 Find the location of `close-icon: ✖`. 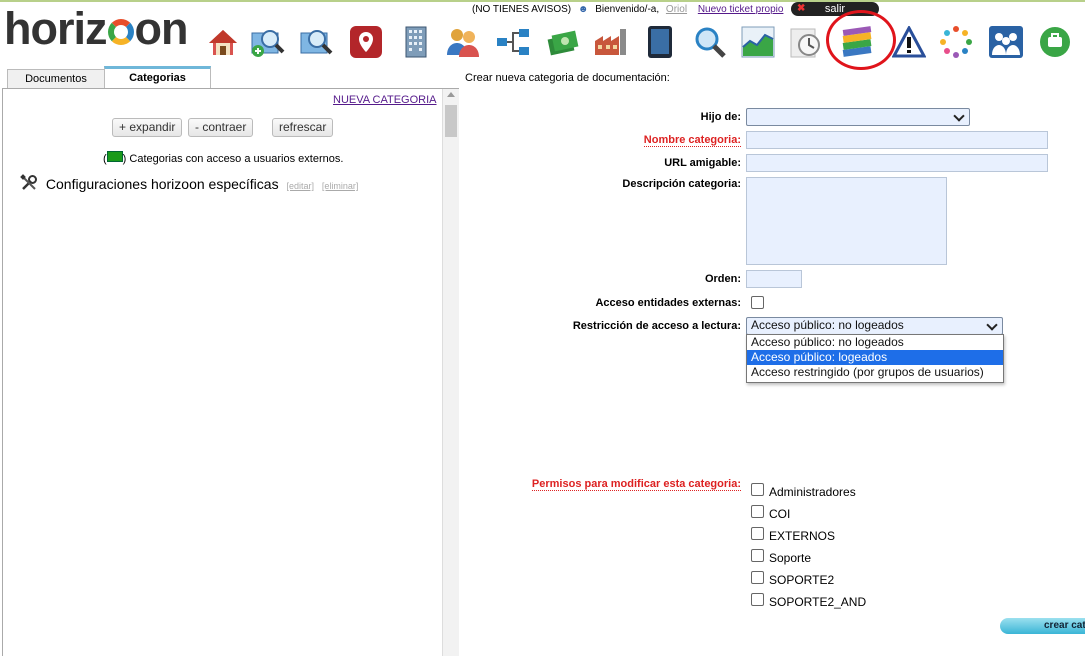

close-icon: ✖ is located at coordinates (801, 8).